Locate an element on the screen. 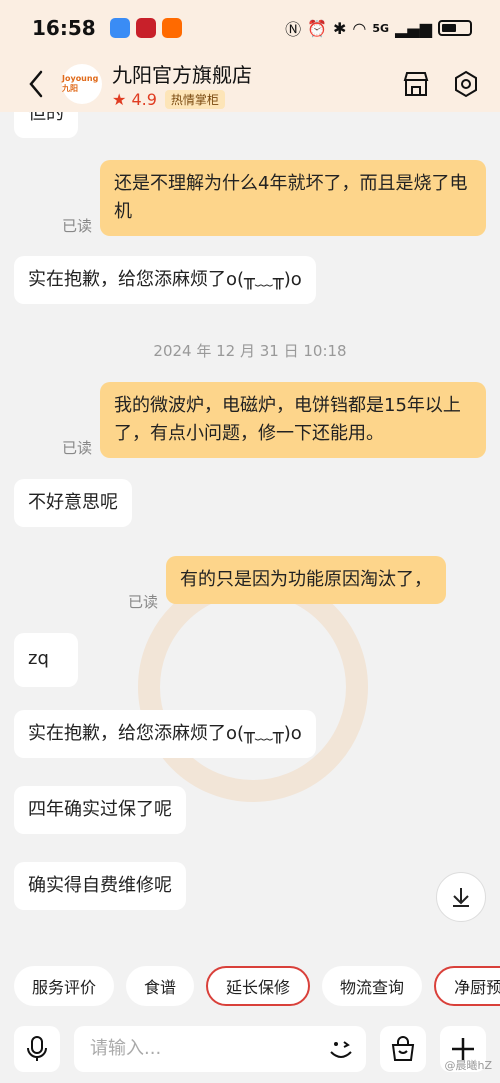 This screenshot has height=1083, width=500. shop-name: 九阳官方旗舰店 is located at coordinates (182, 75).